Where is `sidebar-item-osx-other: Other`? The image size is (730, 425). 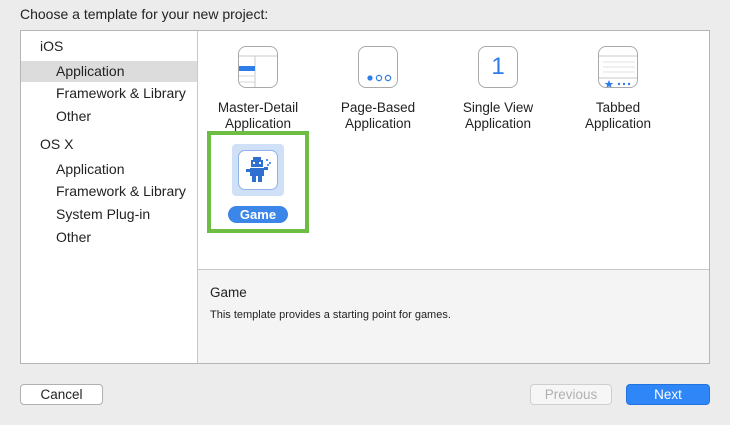
sidebar-item-osx-other: Other is located at coordinates (109, 237).